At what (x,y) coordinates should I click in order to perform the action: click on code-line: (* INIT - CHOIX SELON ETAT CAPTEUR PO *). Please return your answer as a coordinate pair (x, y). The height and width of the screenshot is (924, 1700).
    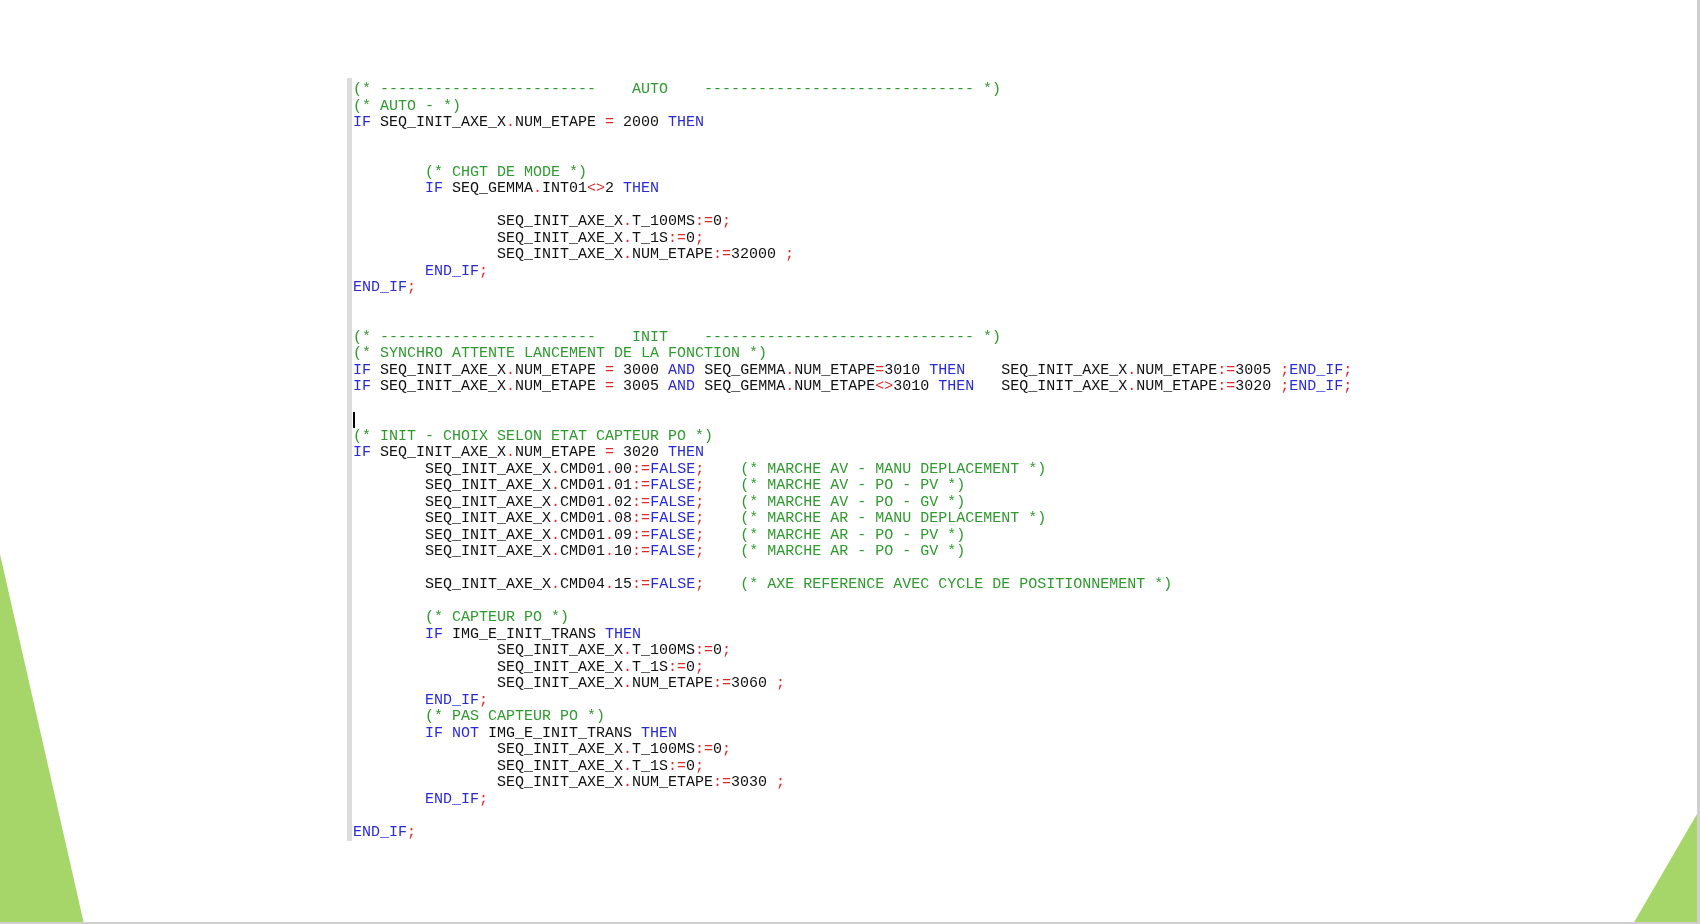
    Looking at the image, I should click on (533, 436).